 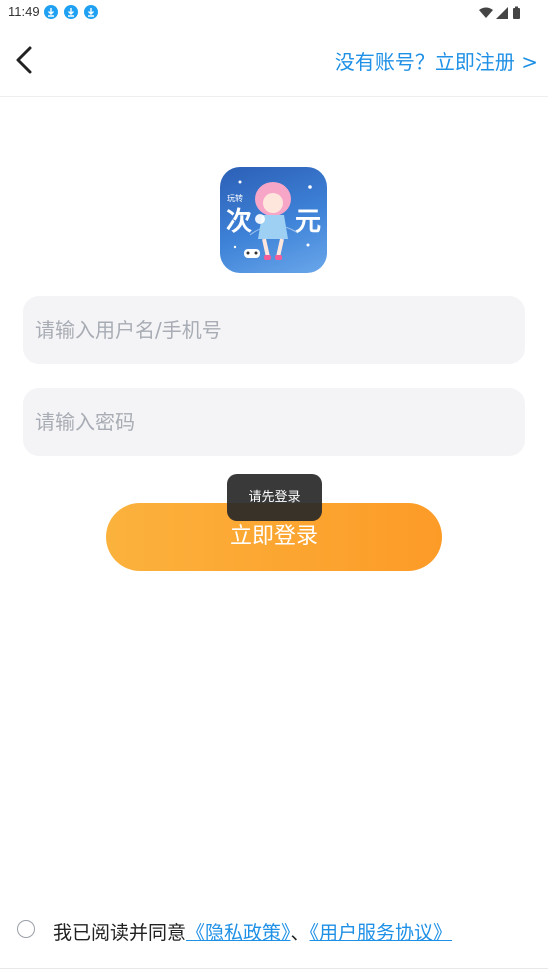 What do you see at coordinates (436, 60) in the screenshot?
I see `register-link: 没有账号？立即注册 >` at bounding box center [436, 60].